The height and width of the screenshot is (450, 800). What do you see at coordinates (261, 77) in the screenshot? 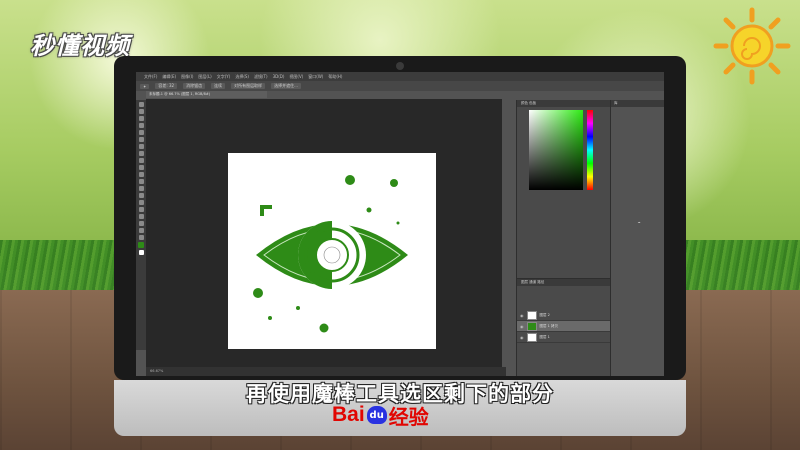
I see `menu-filter: 滤镜(T)` at bounding box center [261, 77].